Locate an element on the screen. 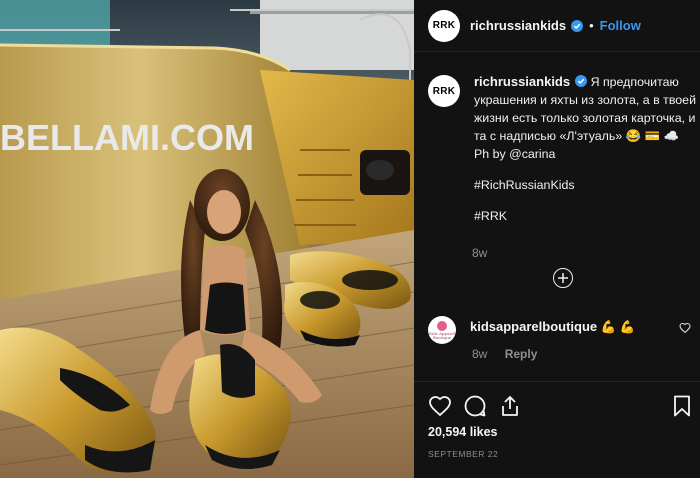 The height and width of the screenshot is (478, 700). plus-circle-icon is located at coordinates (563, 278).